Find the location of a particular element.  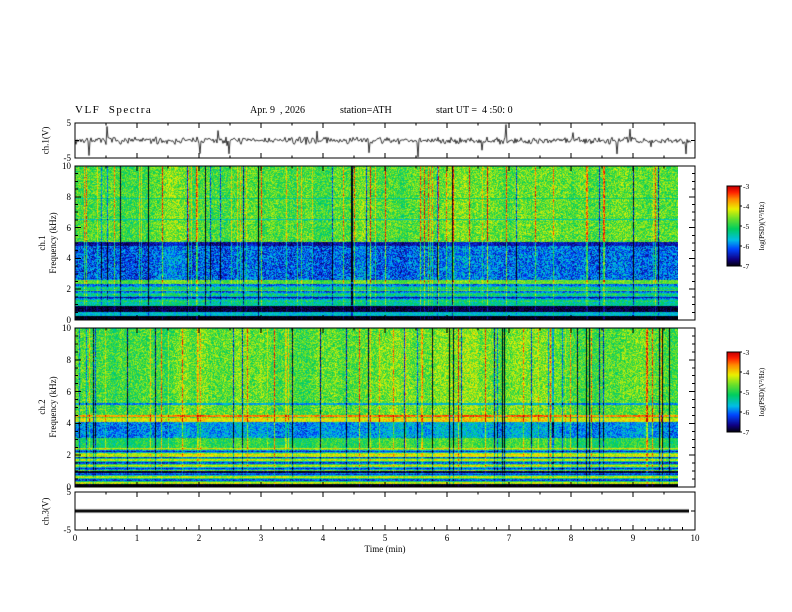

station-label: station=ATH is located at coordinates (366, 110).